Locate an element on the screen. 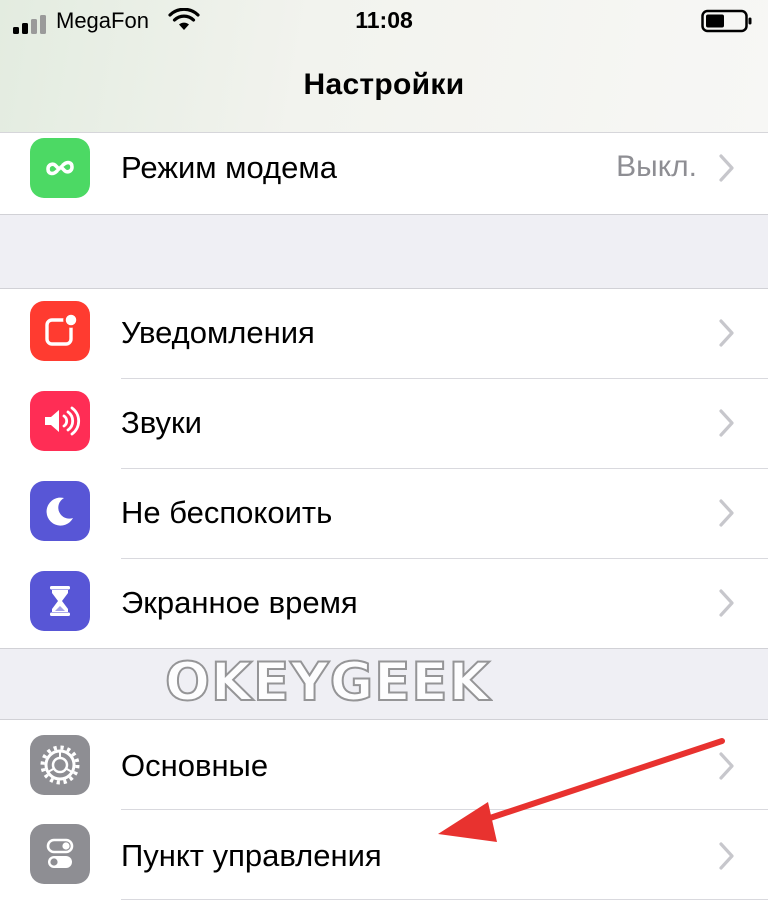  row-do-not-disturb: Не беспокоить is located at coordinates (384, 514).